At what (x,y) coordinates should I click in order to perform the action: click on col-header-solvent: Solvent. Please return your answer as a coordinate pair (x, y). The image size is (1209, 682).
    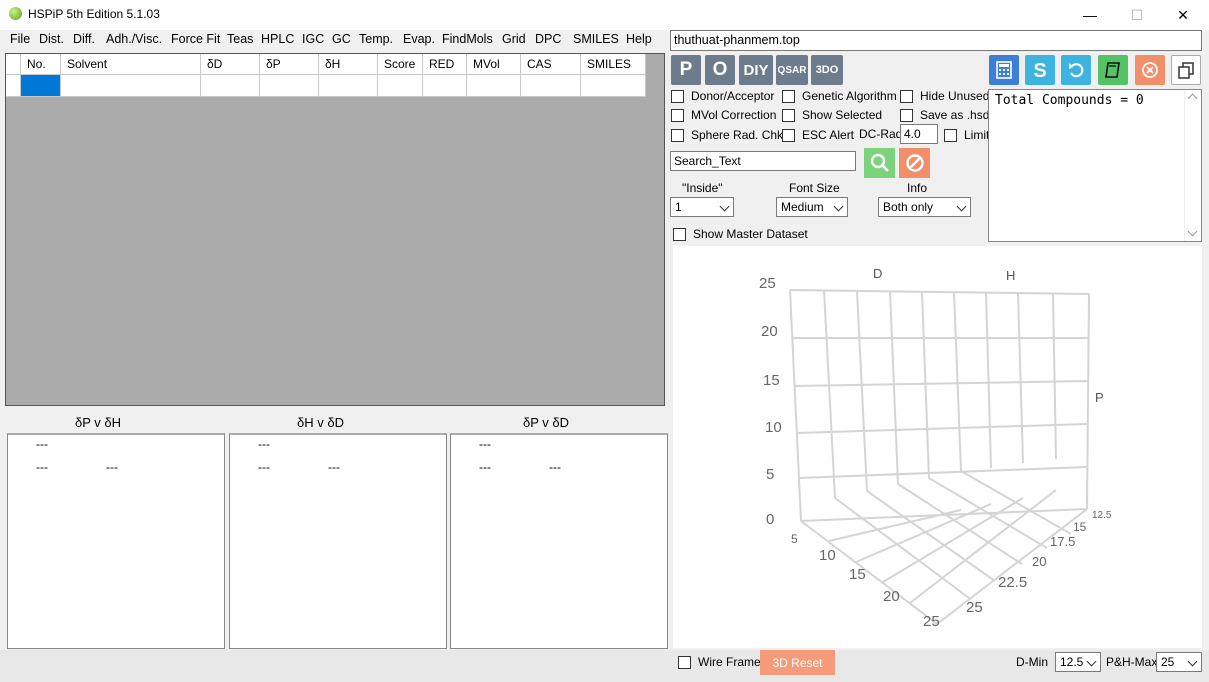
    Looking at the image, I should click on (131, 64).